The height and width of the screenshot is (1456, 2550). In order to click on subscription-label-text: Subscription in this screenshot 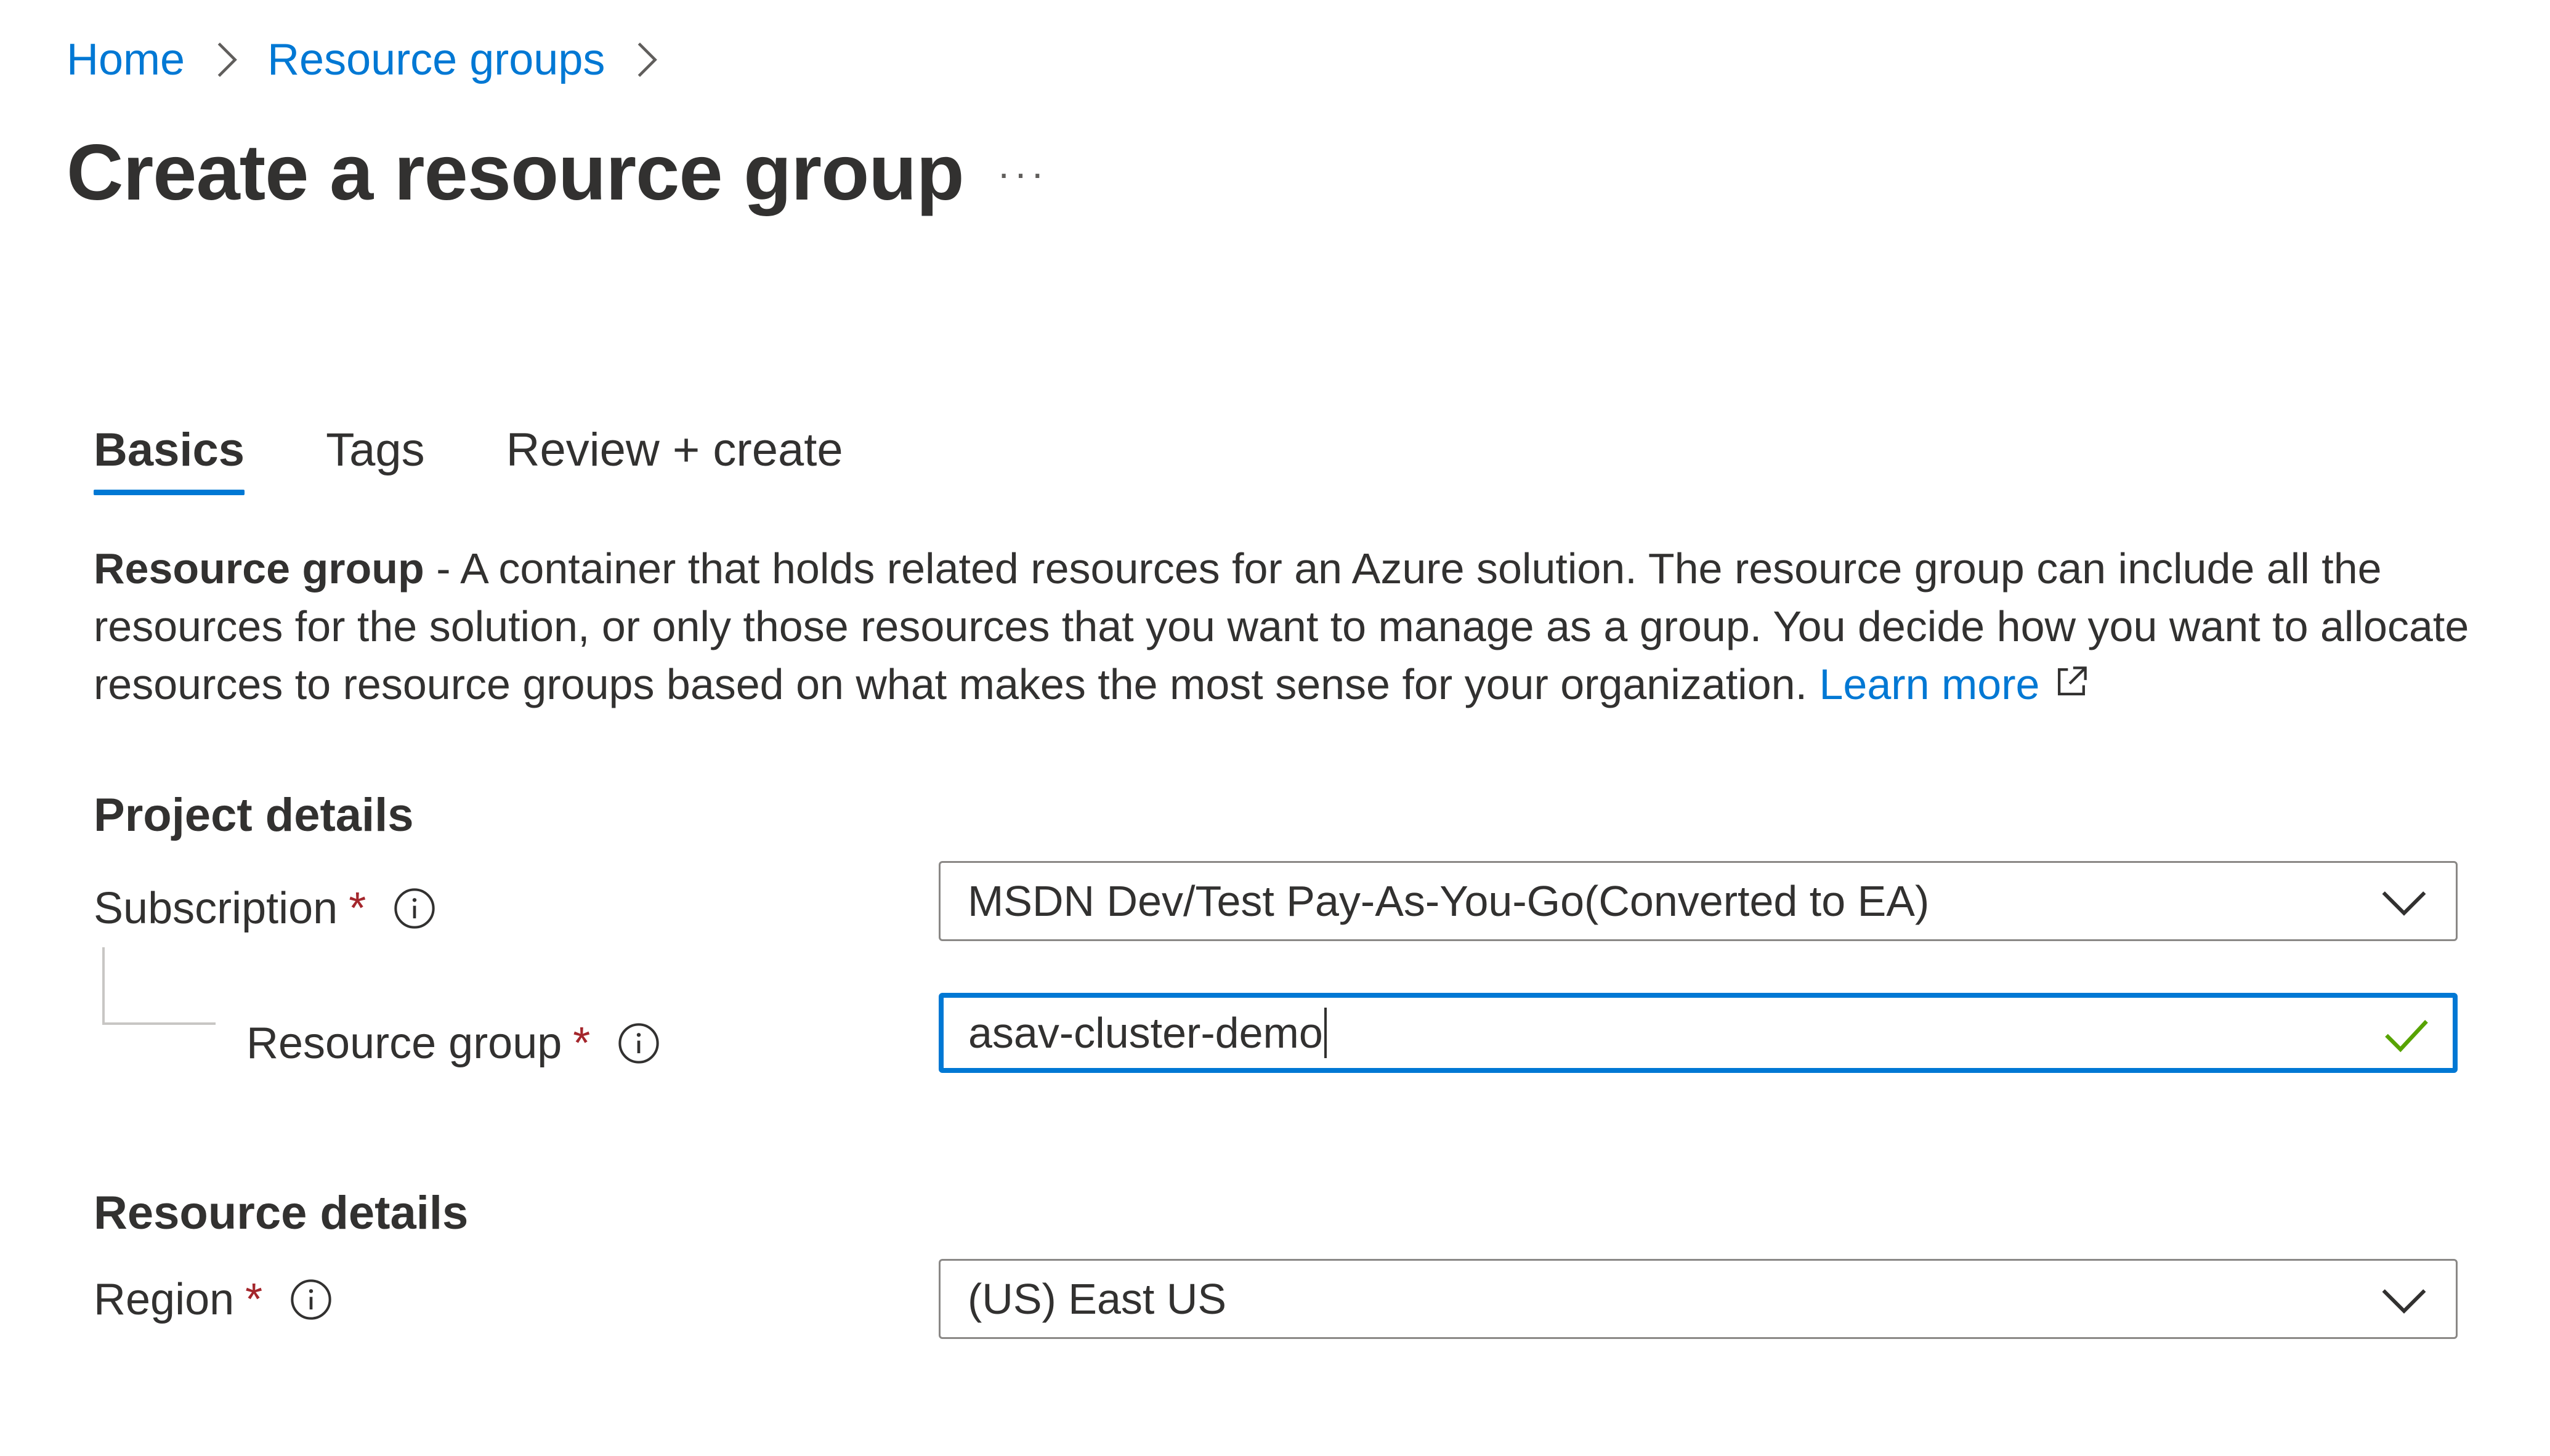, I will do `click(216, 908)`.